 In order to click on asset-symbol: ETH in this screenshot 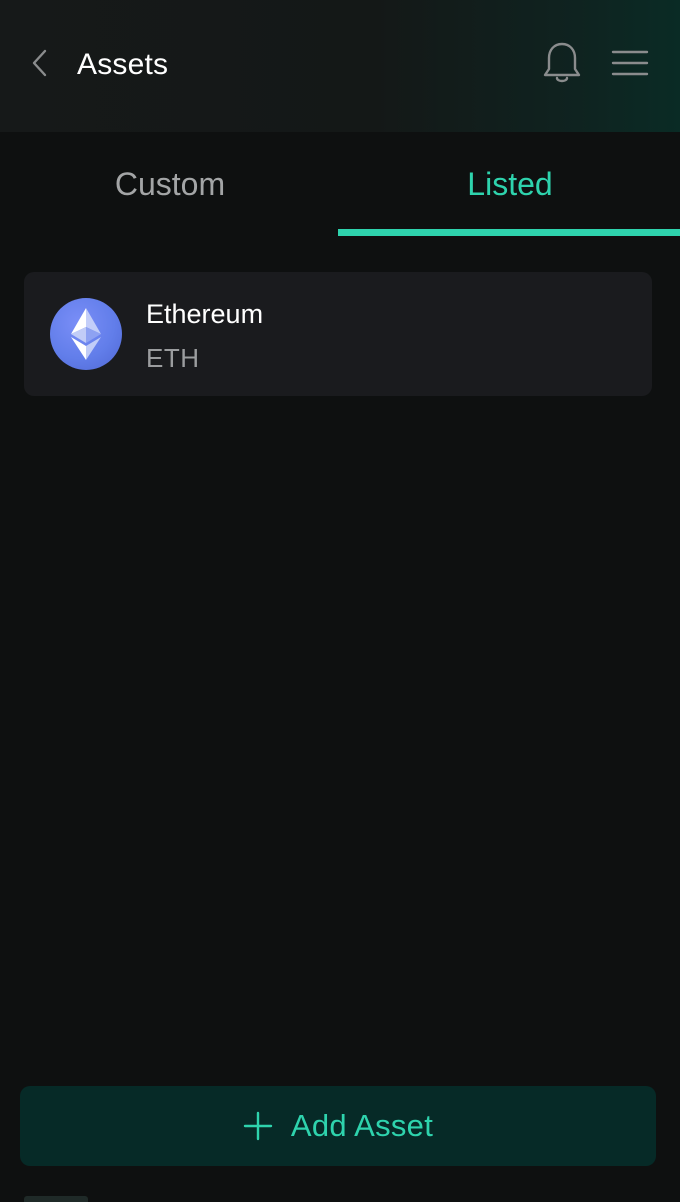, I will do `click(173, 358)`.